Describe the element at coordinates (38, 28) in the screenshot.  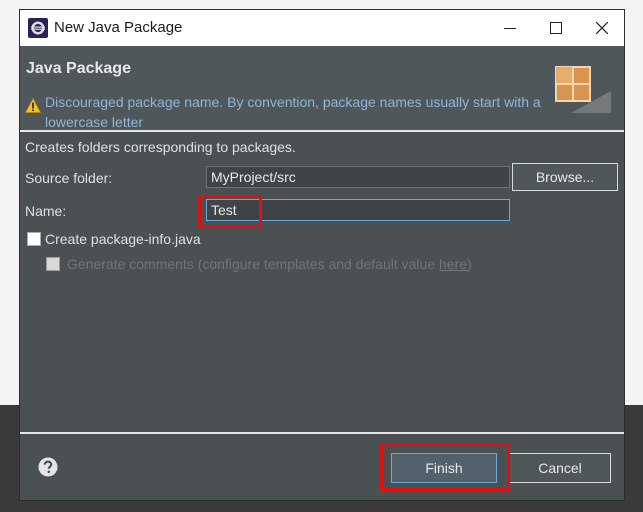
I see `eclipse-icon` at that location.